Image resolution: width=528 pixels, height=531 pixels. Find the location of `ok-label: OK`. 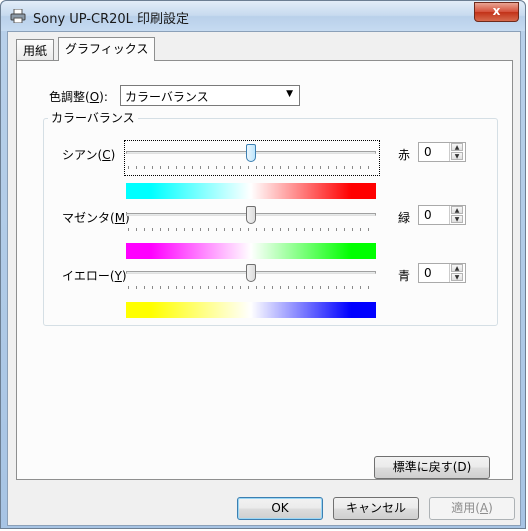

ok-label: OK is located at coordinates (280, 508).